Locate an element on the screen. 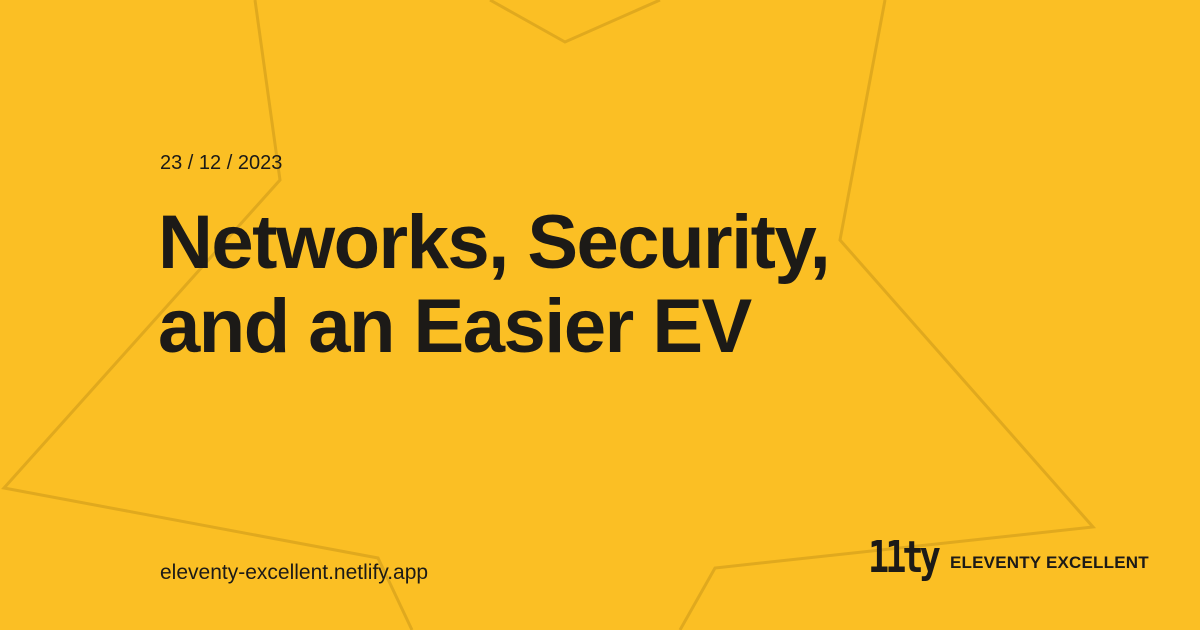 The width and height of the screenshot is (1200, 630). site-url: eleventy-excellent.netlify.app is located at coordinates (294, 572).